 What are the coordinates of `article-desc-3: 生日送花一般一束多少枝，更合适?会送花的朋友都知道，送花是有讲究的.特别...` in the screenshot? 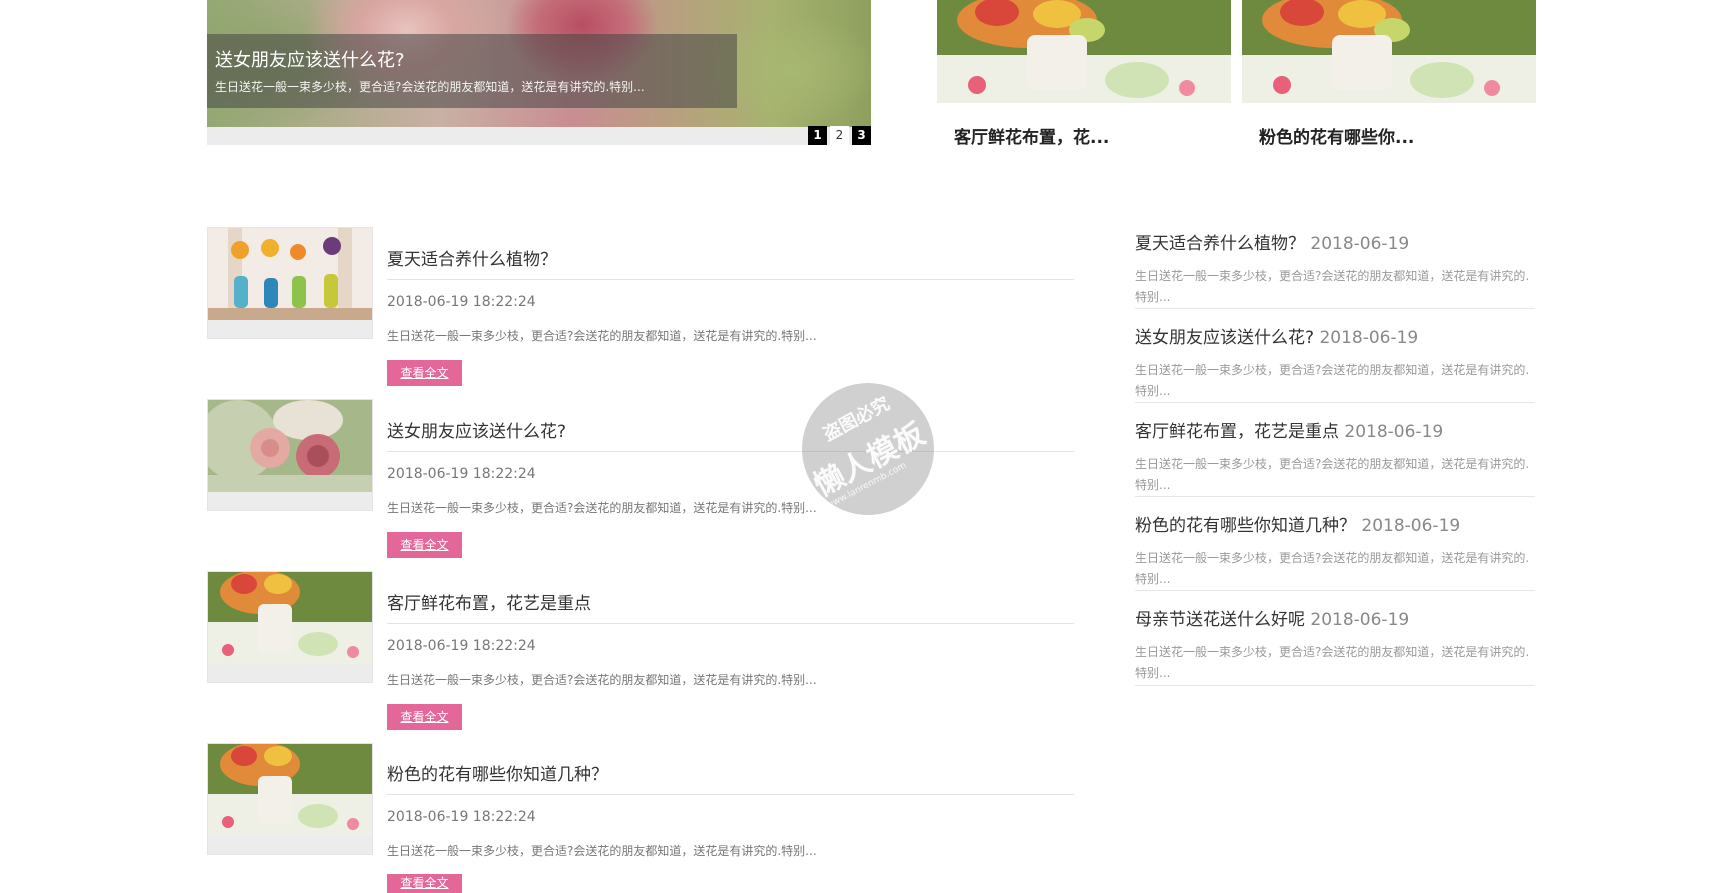 It's located at (602, 680).